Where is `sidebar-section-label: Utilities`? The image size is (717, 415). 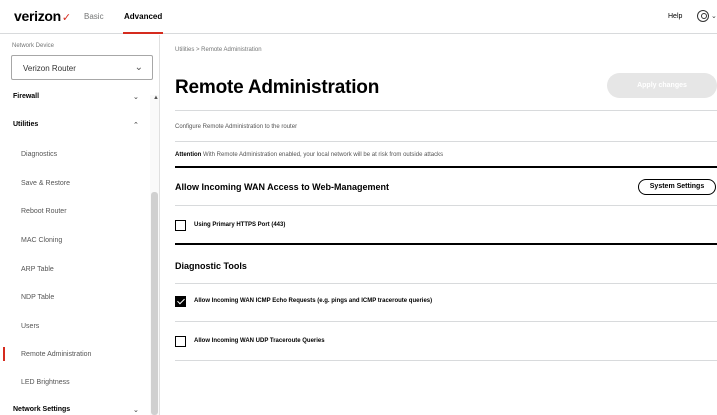
sidebar-section-label: Utilities is located at coordinates (26, 124).